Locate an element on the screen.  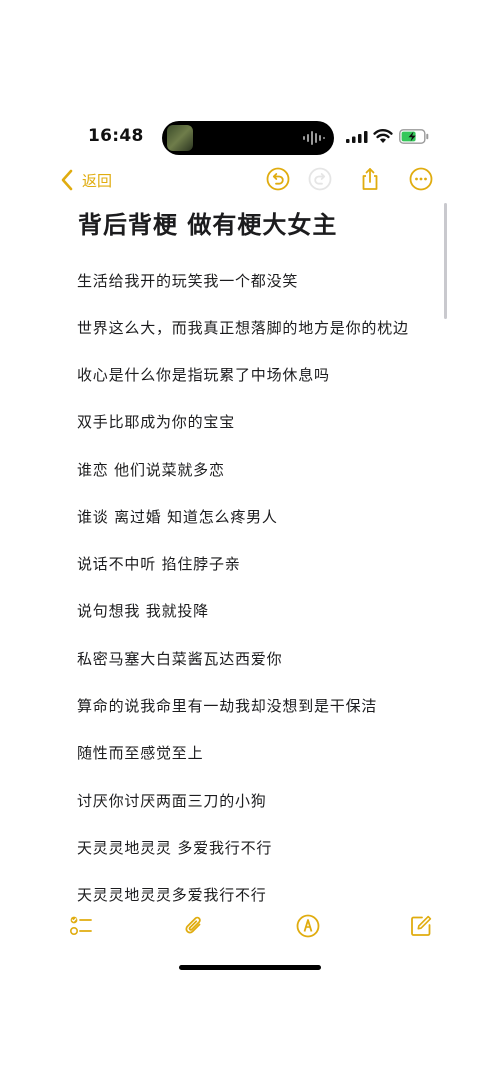
checklist-button is located at coordinates (81, 926).